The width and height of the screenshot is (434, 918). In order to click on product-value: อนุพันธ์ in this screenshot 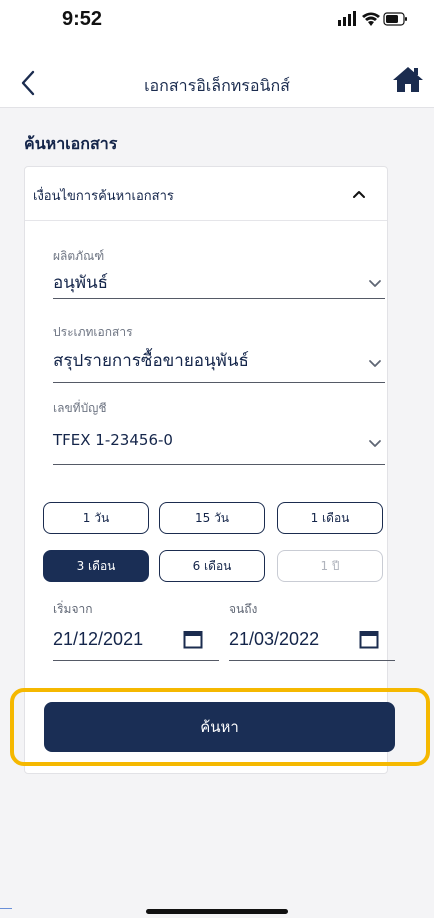, I will do `click(81, 283)`.